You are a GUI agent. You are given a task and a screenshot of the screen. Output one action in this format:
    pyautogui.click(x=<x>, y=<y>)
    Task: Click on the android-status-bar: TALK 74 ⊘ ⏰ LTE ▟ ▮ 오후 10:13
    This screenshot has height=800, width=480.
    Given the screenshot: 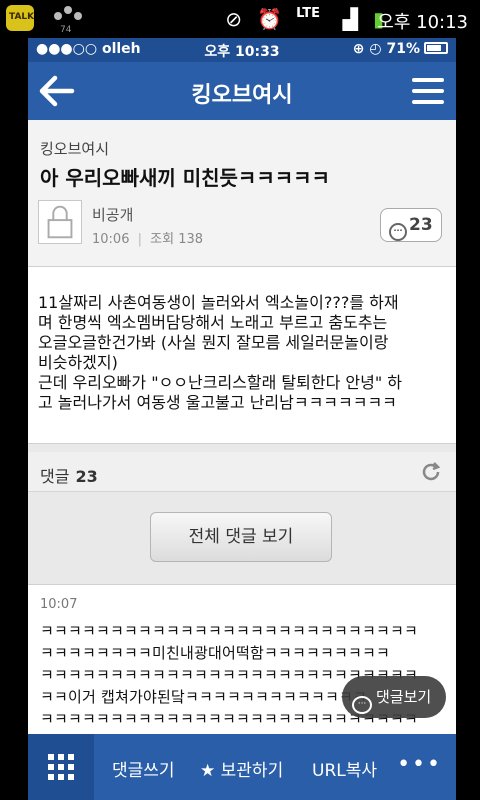 What is the action you would take?
    pyautogui.click(x=240, y=19)
    